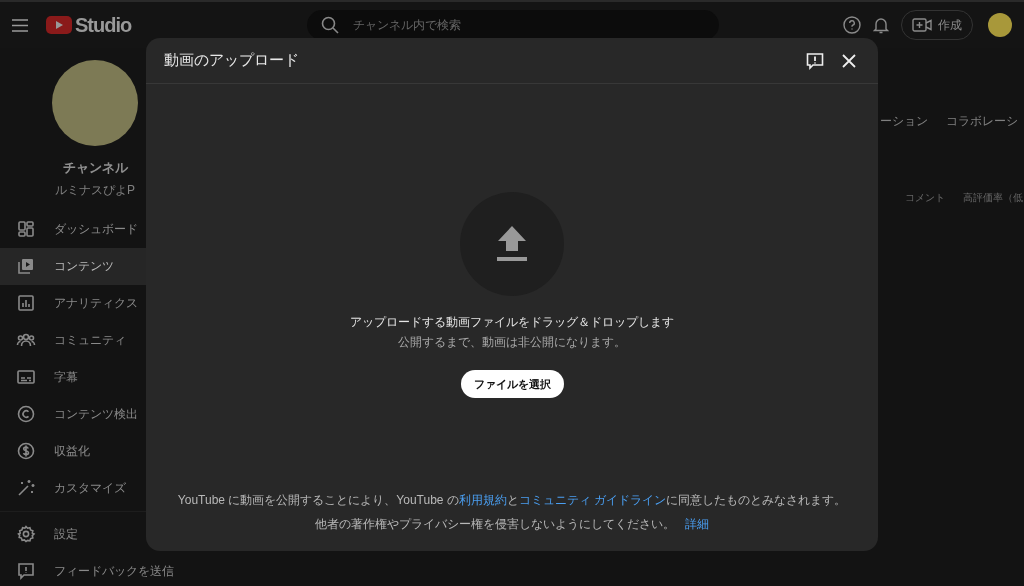 The height and width of the screenshot is (586, 1024). What do you see at coordinates (1000, 25) in the screenshot?
I see `avatar` at bounding box center [1000, 25].